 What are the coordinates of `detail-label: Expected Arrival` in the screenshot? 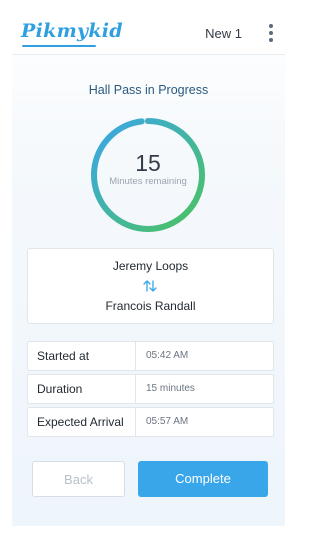 It's located at (82, 422).